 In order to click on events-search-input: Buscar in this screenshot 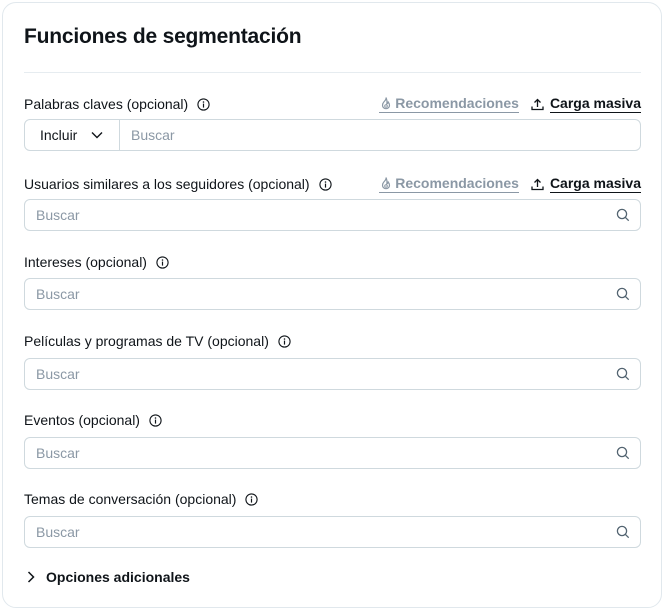, I will do `click(332, 453)`.